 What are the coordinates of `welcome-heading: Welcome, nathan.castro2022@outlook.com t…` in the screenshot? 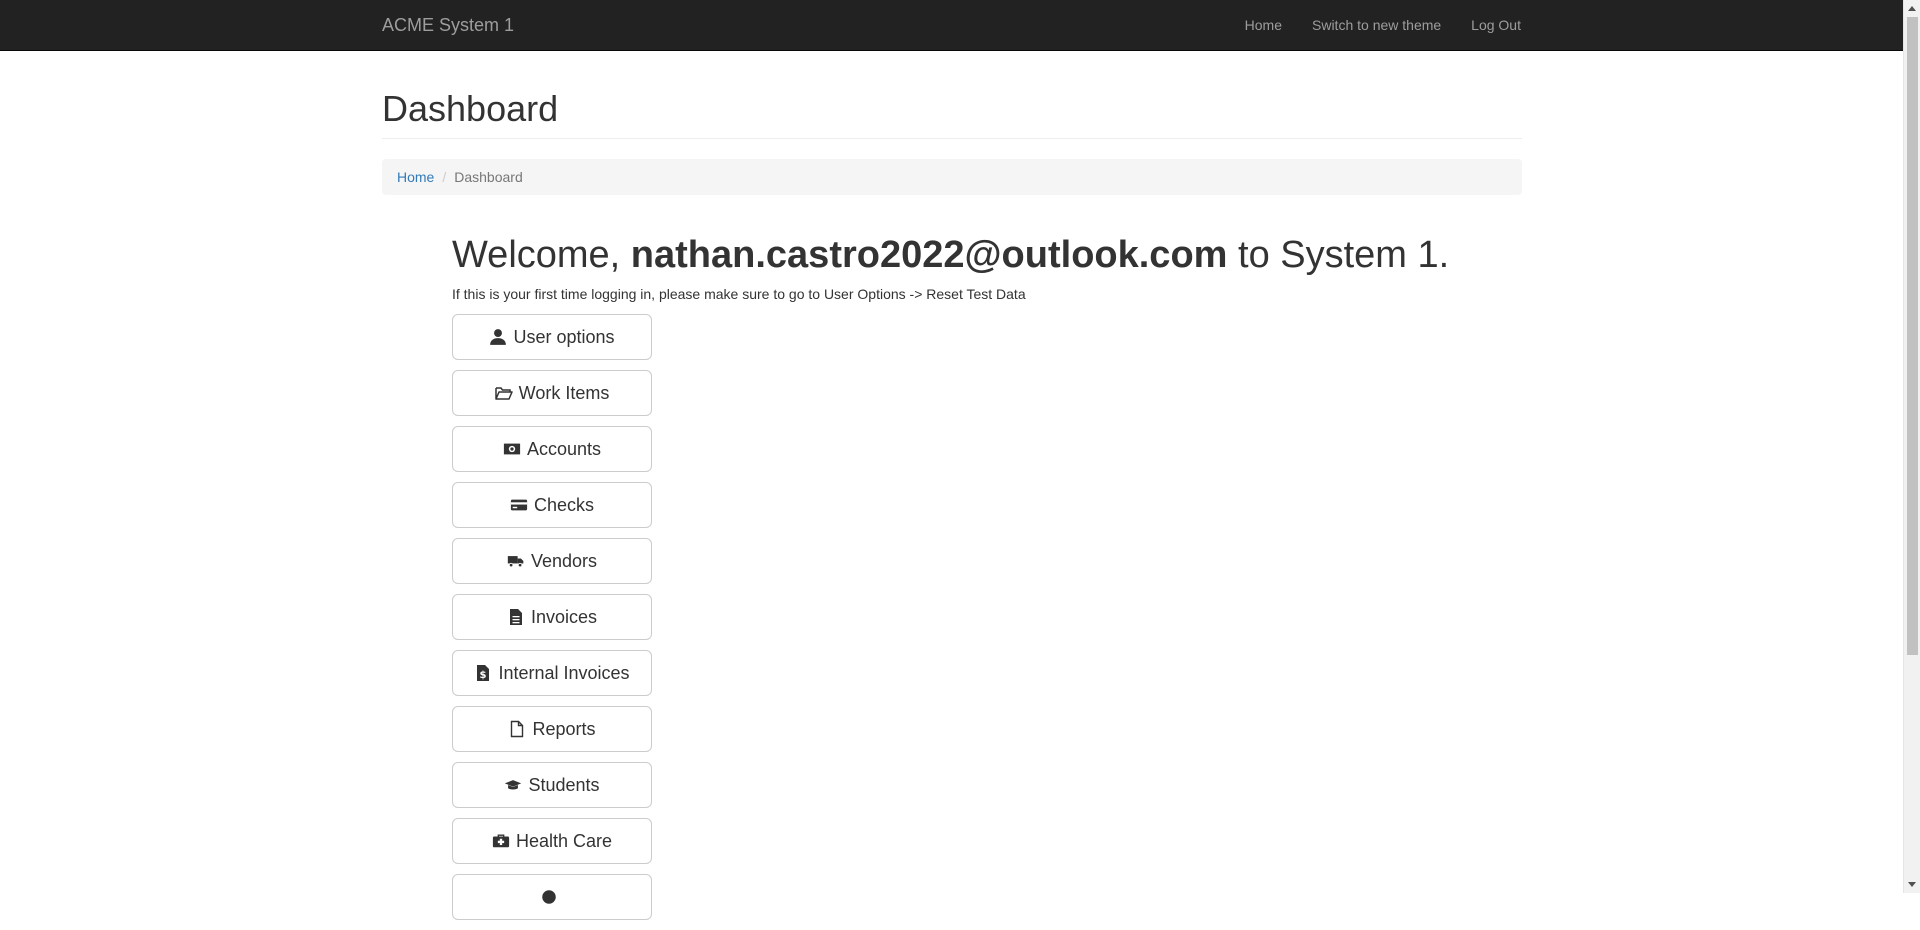 It's located at (950, 255).